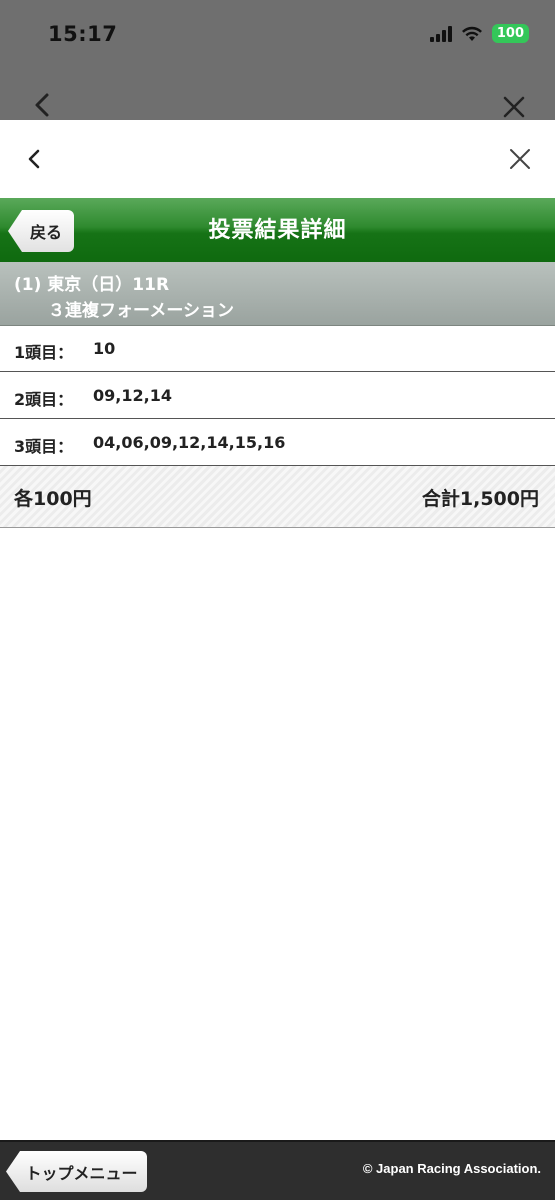  I want to click on copyright: © Japan Racing Association., so click(451, 1168).